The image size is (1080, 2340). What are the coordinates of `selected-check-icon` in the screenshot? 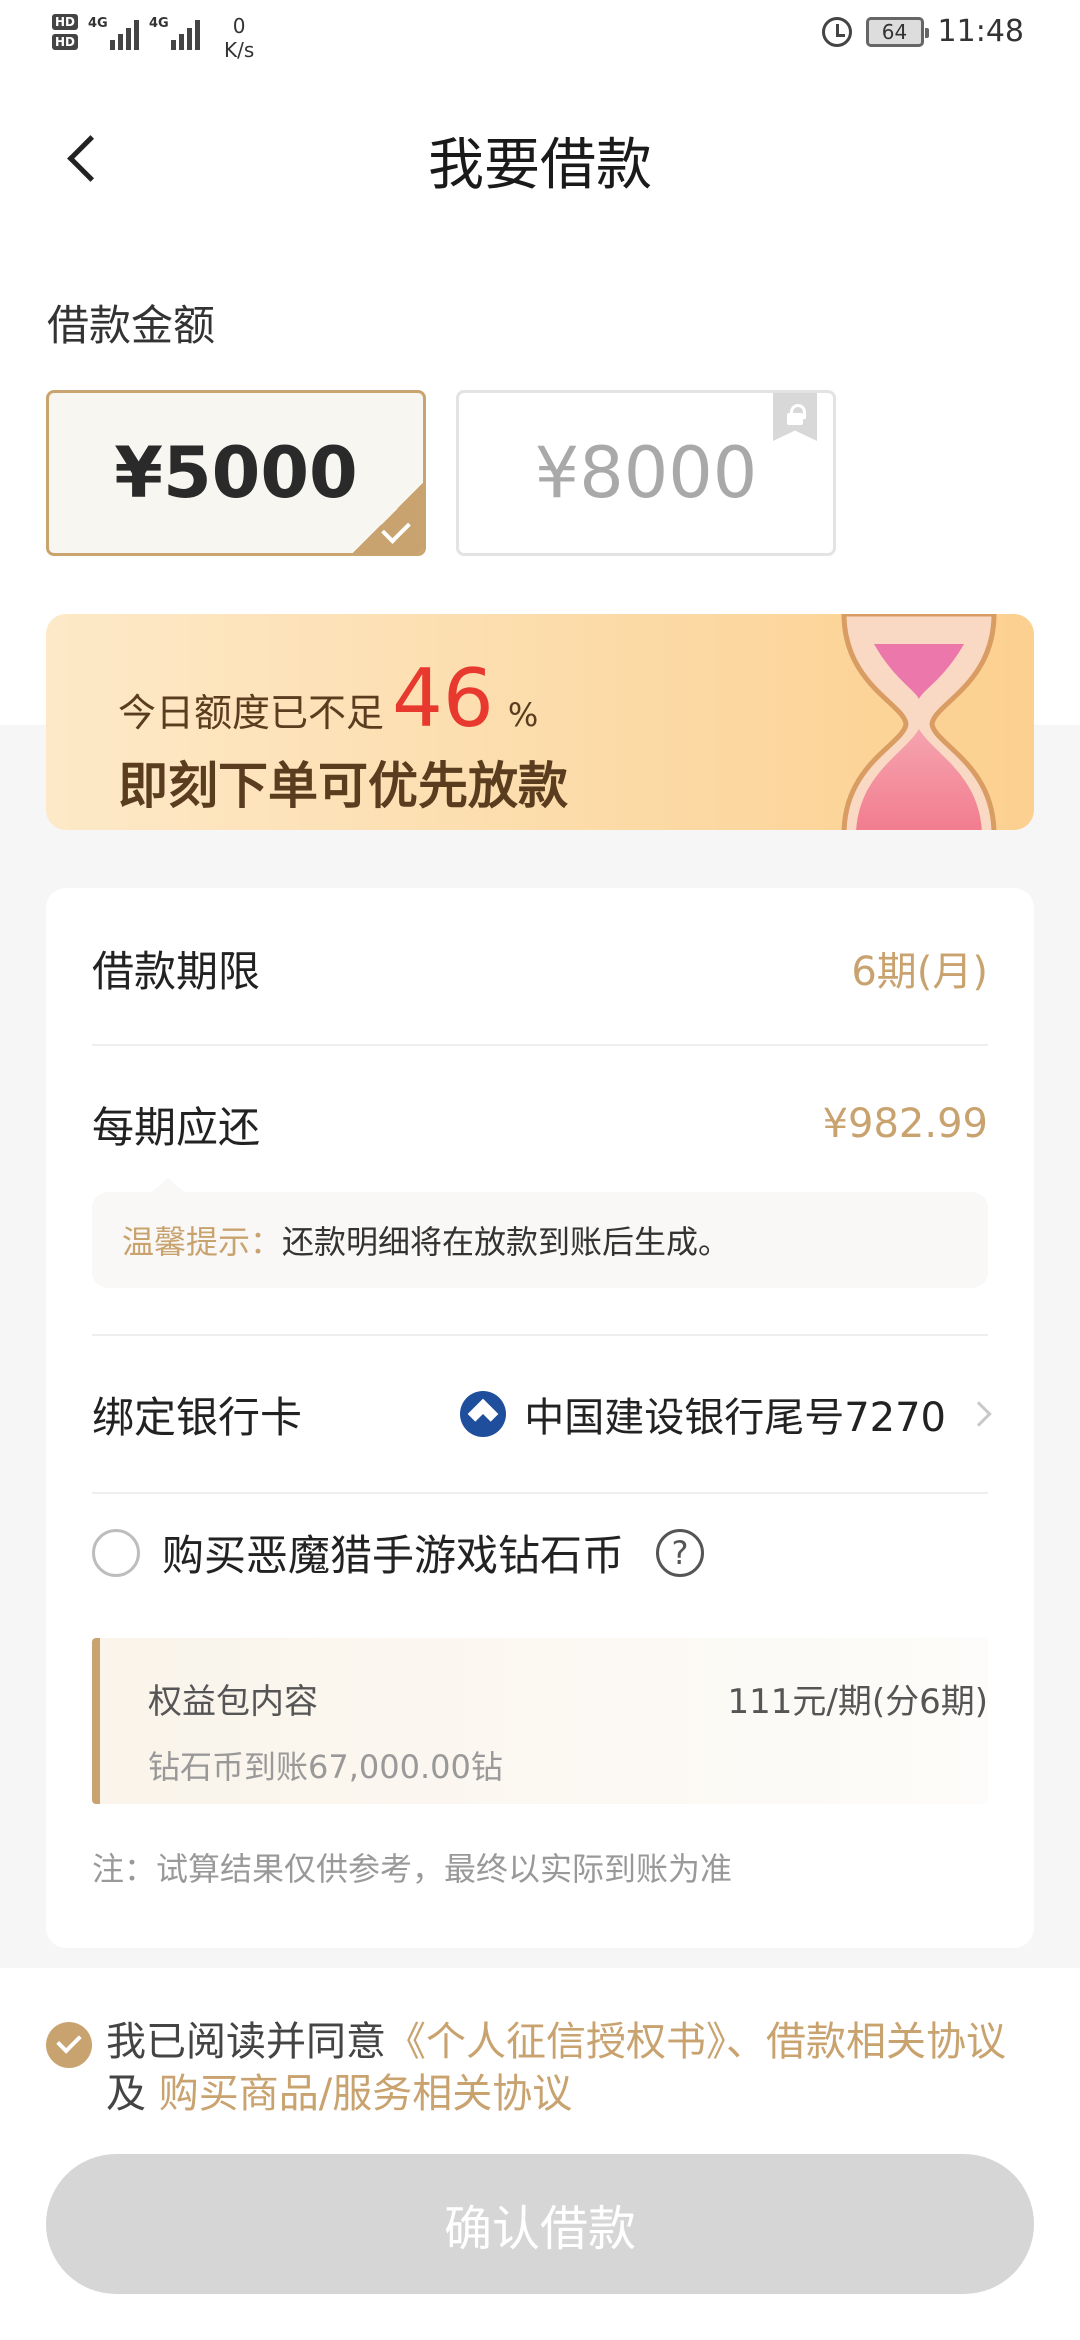 It's located at (388, 518).